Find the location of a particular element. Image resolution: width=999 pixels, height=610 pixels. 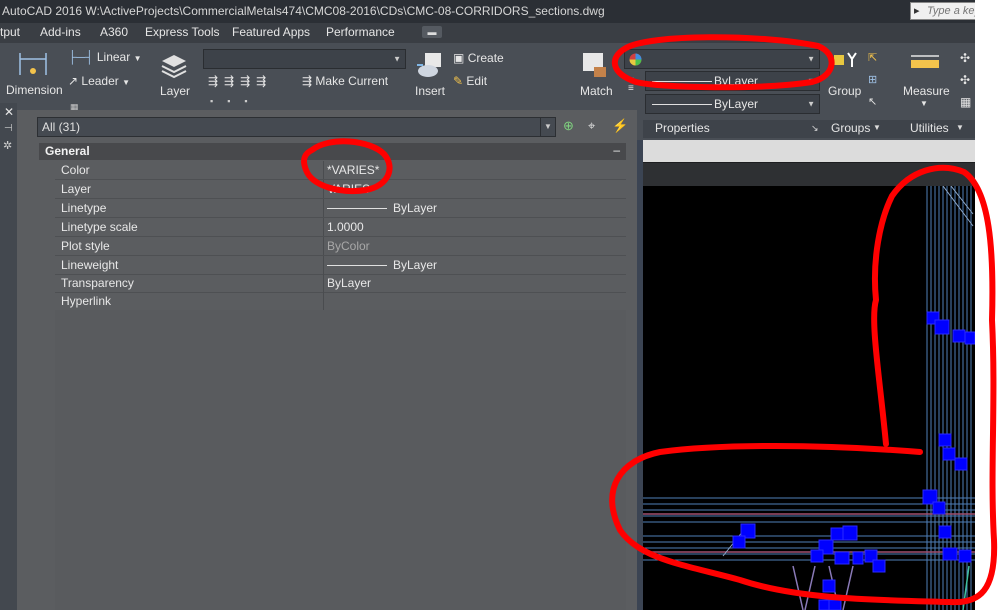

insert-label: Insert is located at coordinates (430, 91).